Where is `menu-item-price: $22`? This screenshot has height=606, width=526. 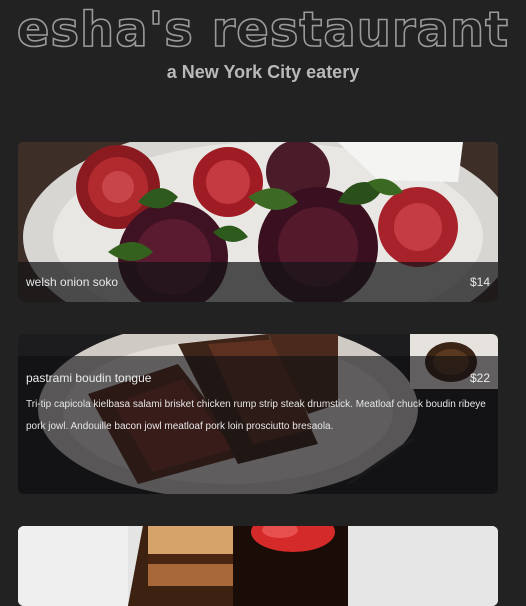 menu-item-price: $22 is located at coordinates (479, 378).